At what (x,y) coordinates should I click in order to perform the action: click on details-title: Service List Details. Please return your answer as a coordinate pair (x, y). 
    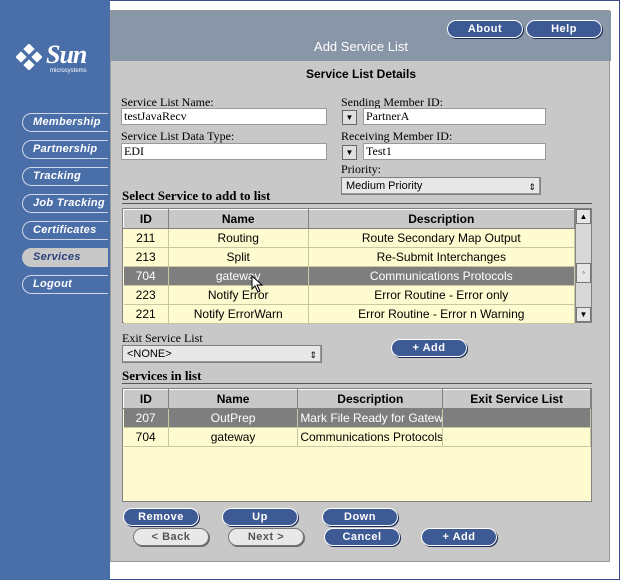
    Looking at the image, I should click on (361, 74).